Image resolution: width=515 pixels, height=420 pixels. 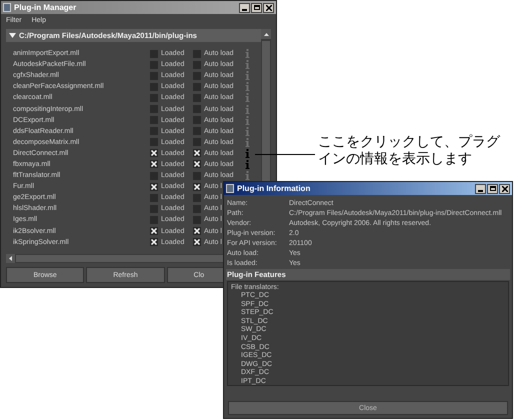 I want to click on window-title: Plug-in Manager, so click(x=46, y=8).